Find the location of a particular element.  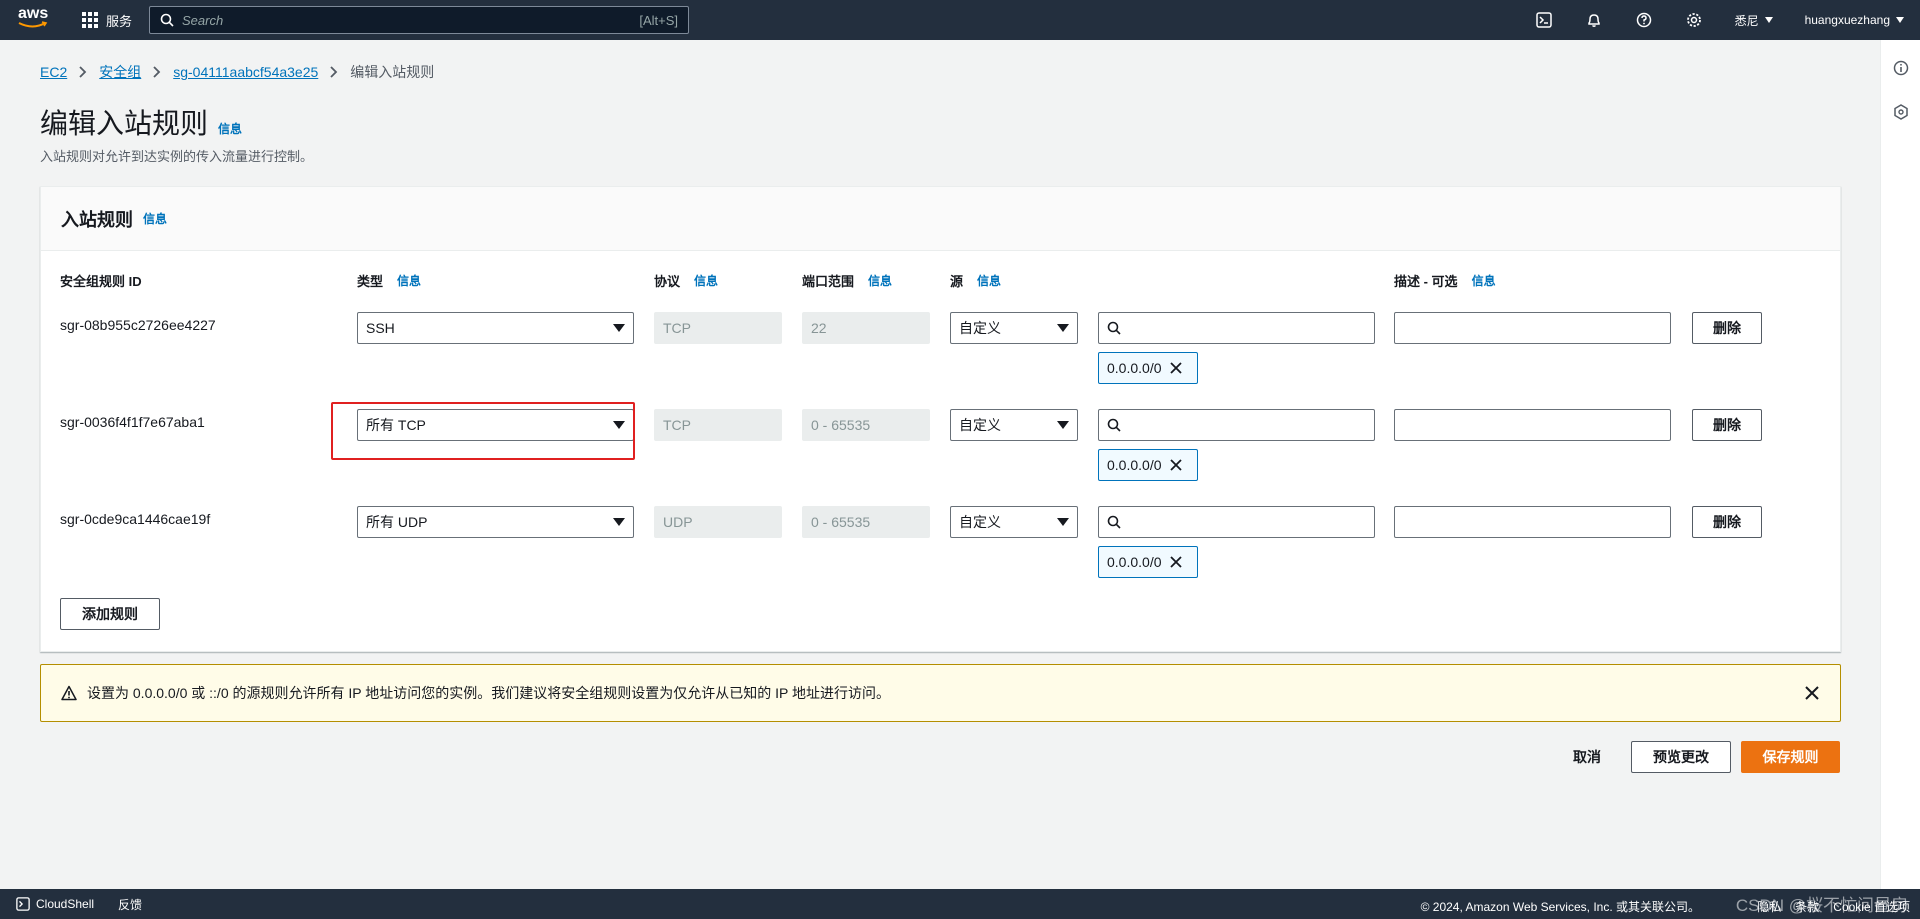

breadcrumb-security-groups: 安全组 is located at coordinates (120, 72).